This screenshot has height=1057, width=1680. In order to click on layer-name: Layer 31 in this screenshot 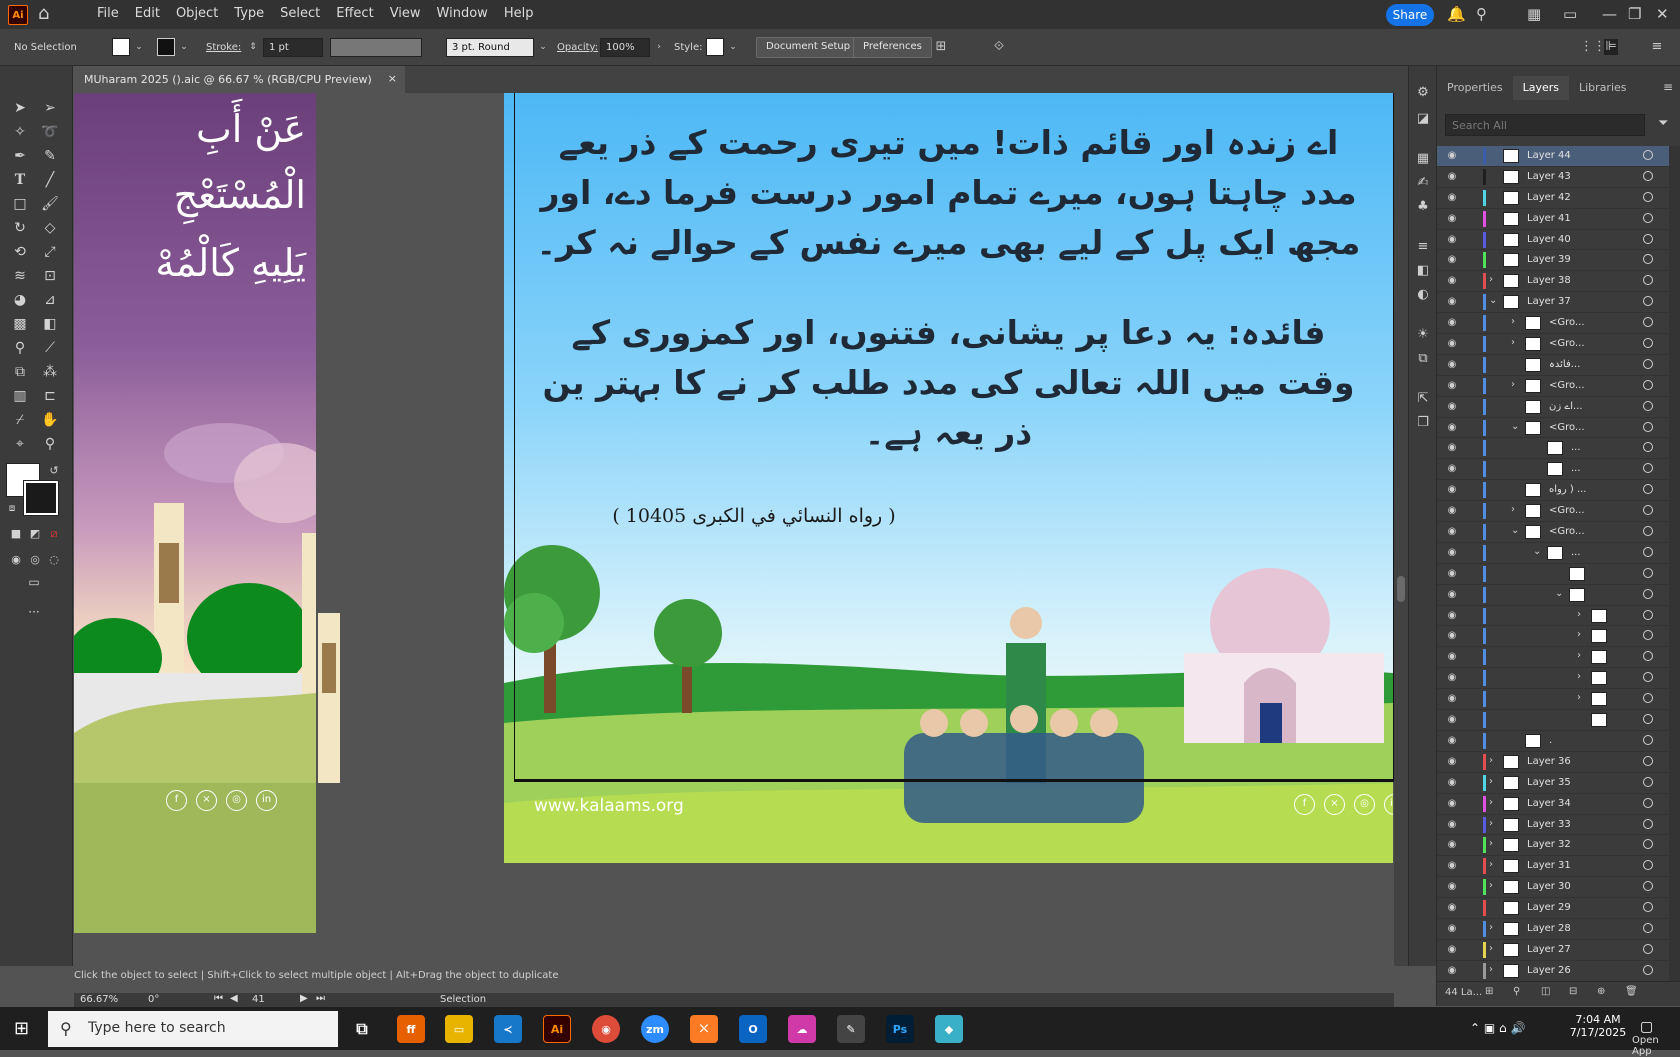, I will do `click(1549, 865)`.